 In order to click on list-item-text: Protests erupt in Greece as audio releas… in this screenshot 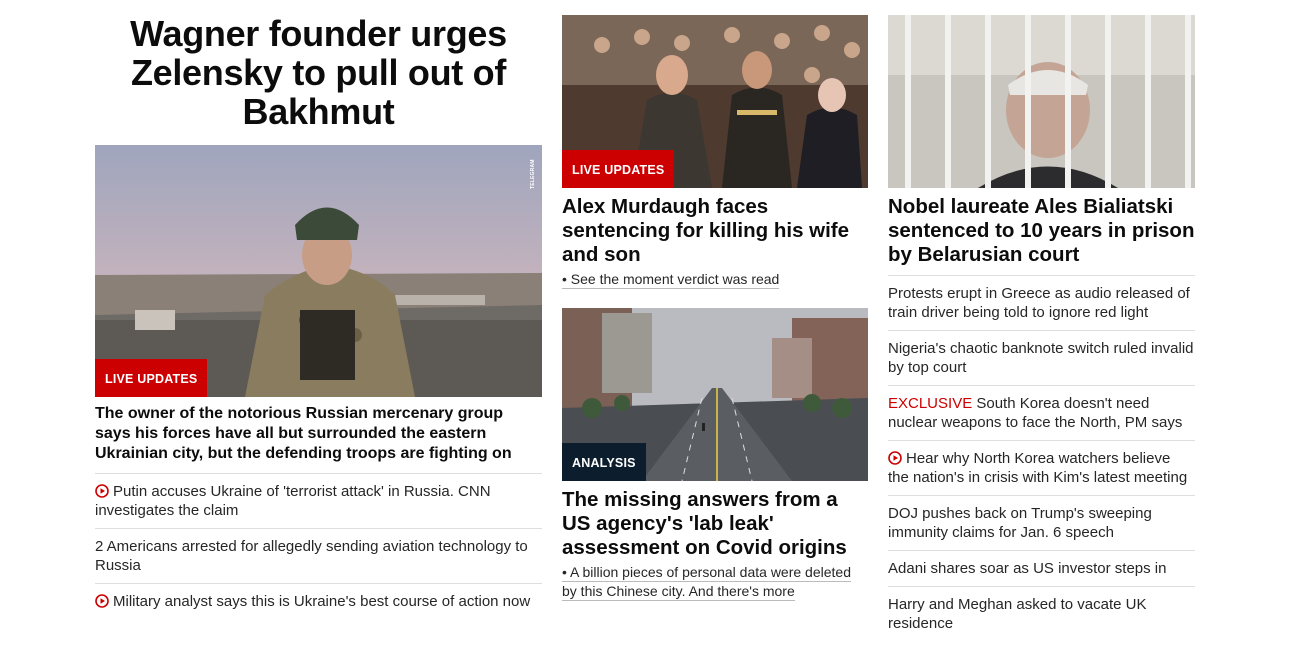, I will do `click(1039, 303)`.